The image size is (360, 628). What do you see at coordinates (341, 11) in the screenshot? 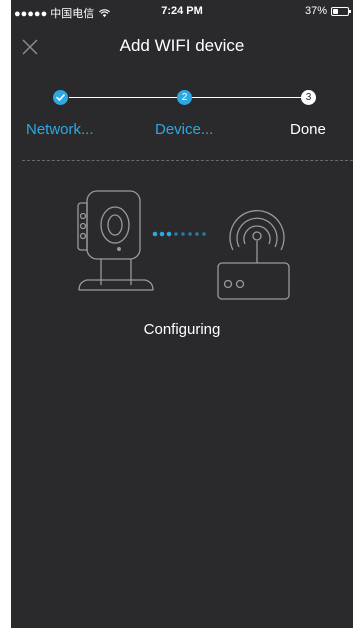
I see `battery-icon` at bounding box center [341, 11].